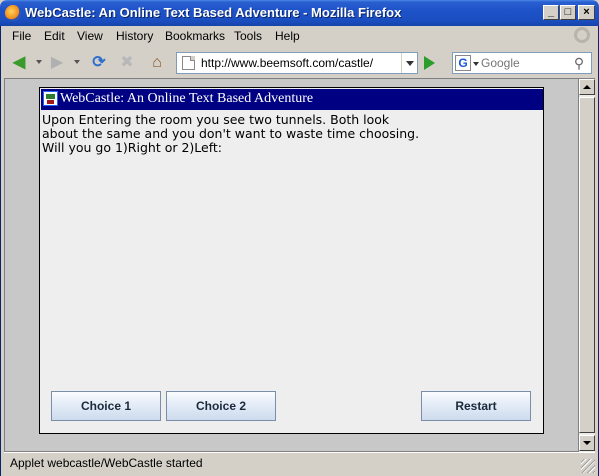 Image resolution: width=599 pixels, height=476 pixels. What do you see at coordinates (476, 64) in the screenshot?
I see `search-engine-dropdown-icon` at bounding box center [476, 64].